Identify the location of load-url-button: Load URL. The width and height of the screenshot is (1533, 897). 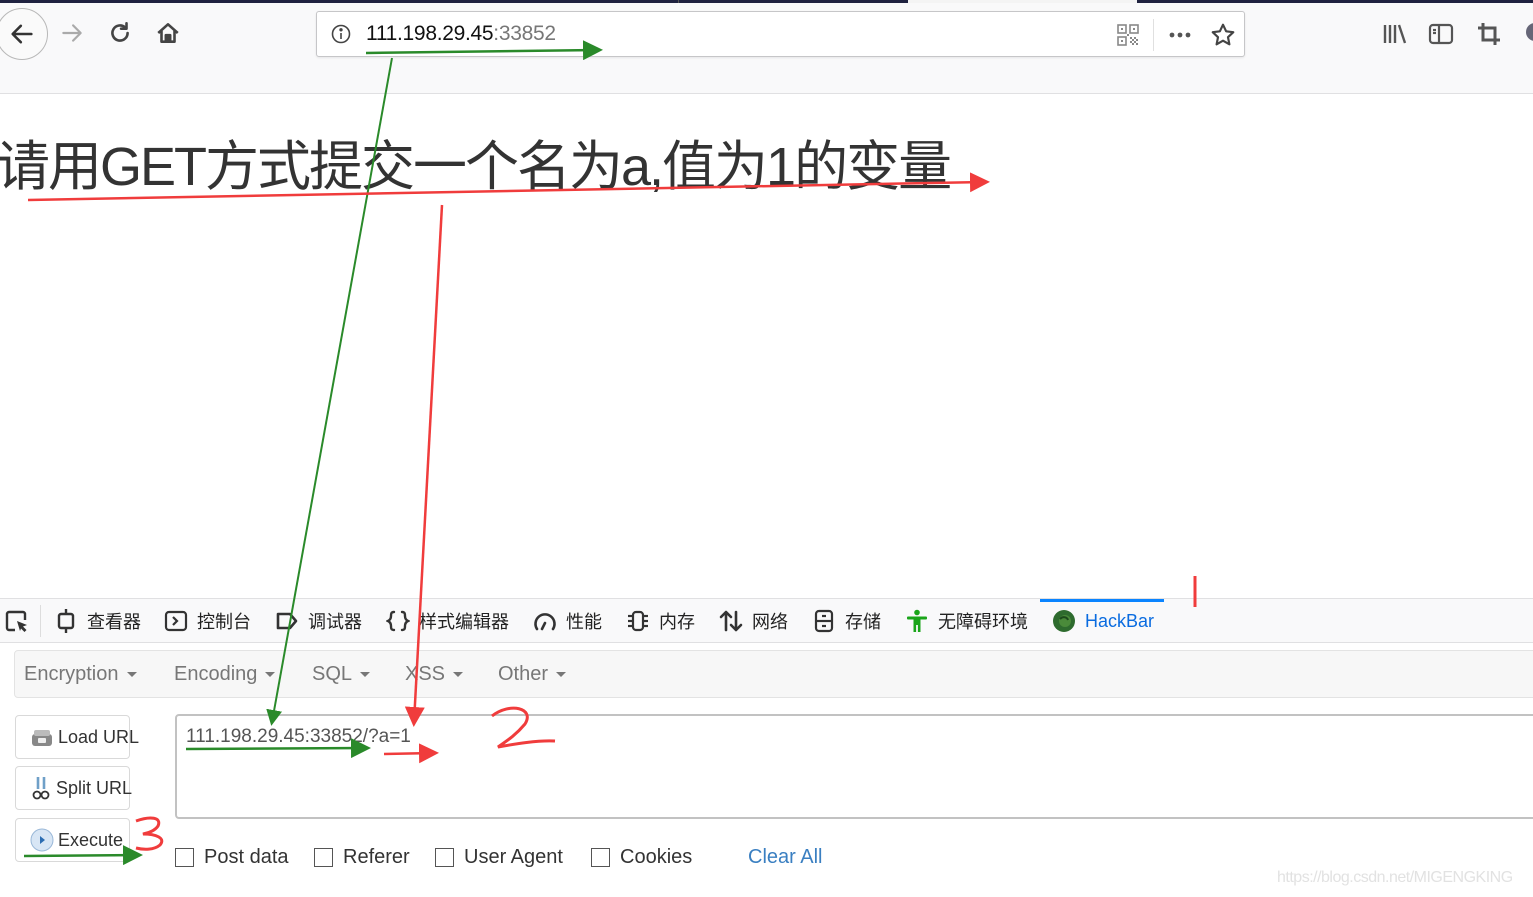
(77, 737).